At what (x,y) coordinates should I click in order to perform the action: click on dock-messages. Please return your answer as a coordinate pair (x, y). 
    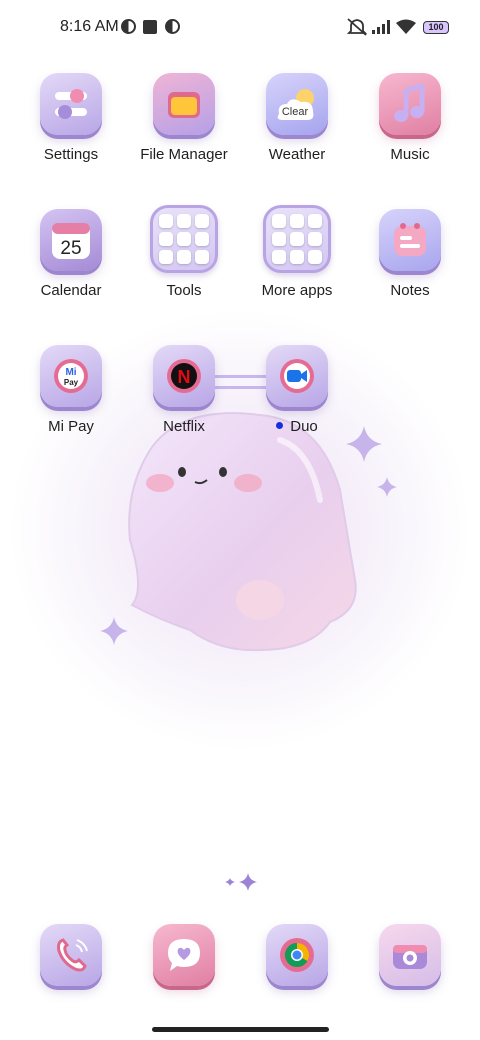
    Looking at the image, I should click on (184, 955).